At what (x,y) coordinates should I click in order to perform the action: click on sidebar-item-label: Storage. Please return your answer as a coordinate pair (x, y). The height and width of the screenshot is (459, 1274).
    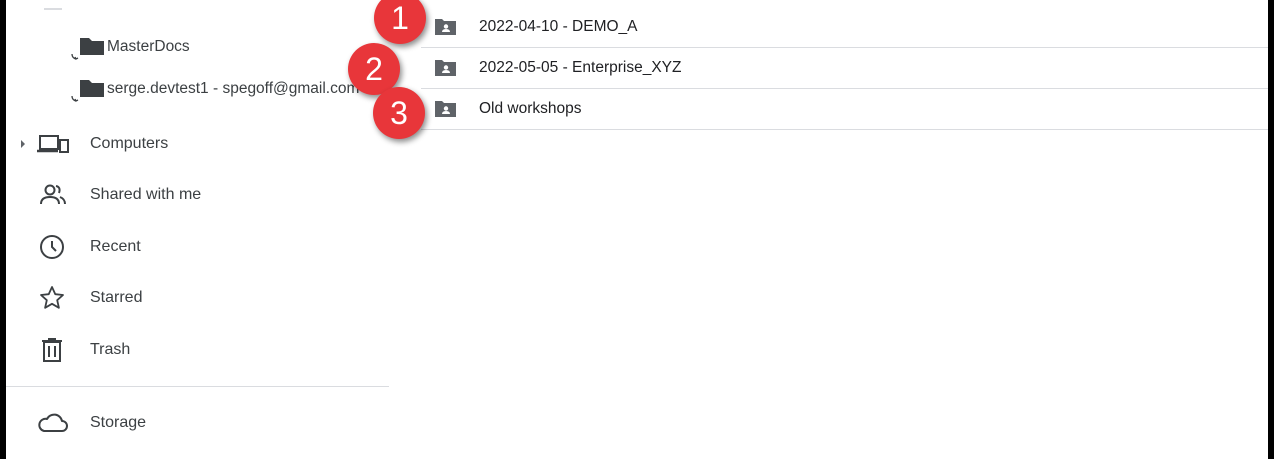
    Looking at the image, I should click on (118, 422).